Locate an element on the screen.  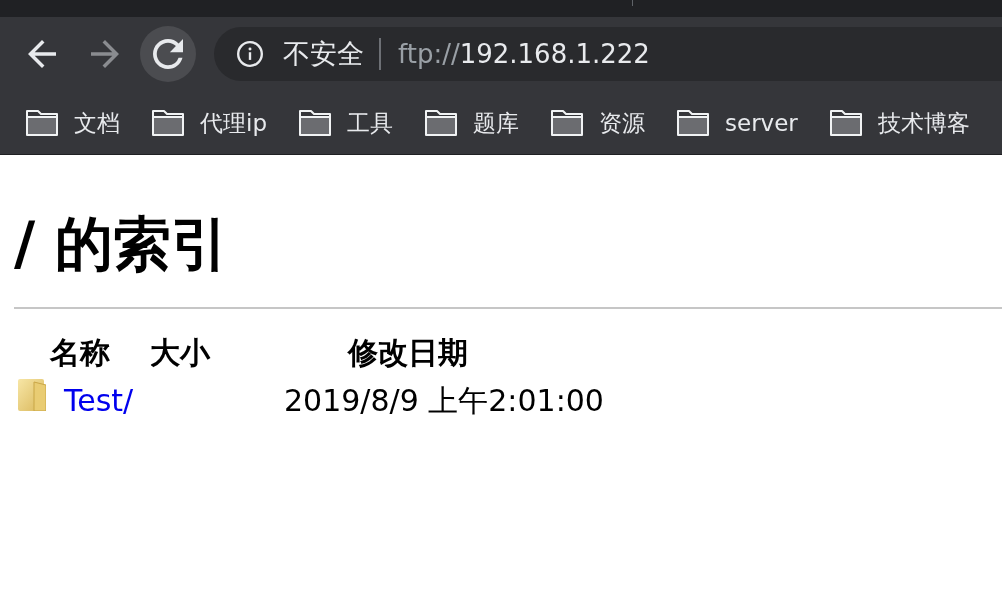
bookmark-item: 工具 is located at coordinates (346, 122).